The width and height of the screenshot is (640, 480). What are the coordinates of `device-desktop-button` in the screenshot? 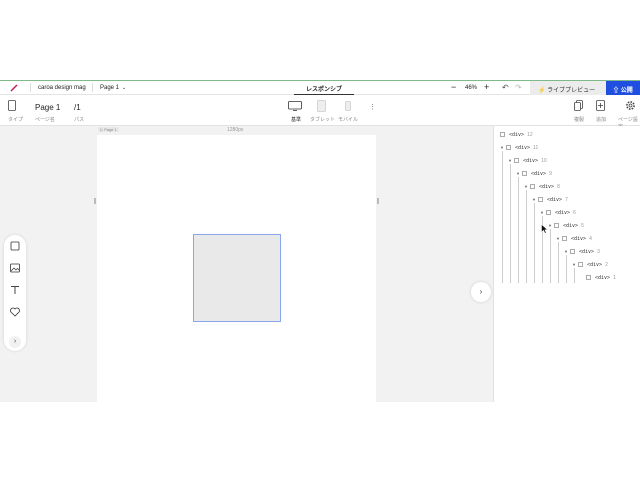 It's located at (295, 106).